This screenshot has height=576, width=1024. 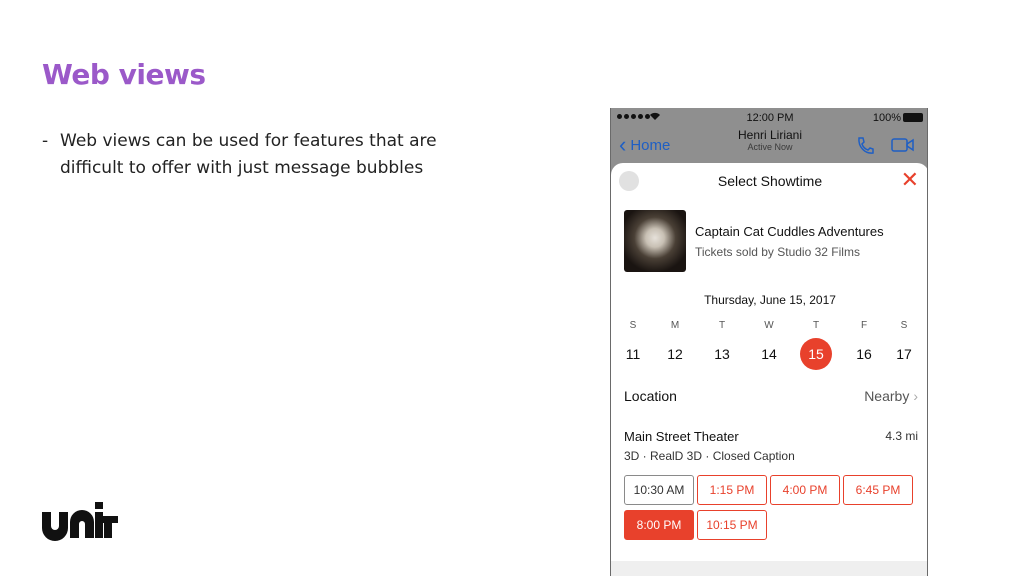 What do you see at coordinates (903, 145) in the screenshot?
I see `video-call-icon` at bounding box center [903, 145].